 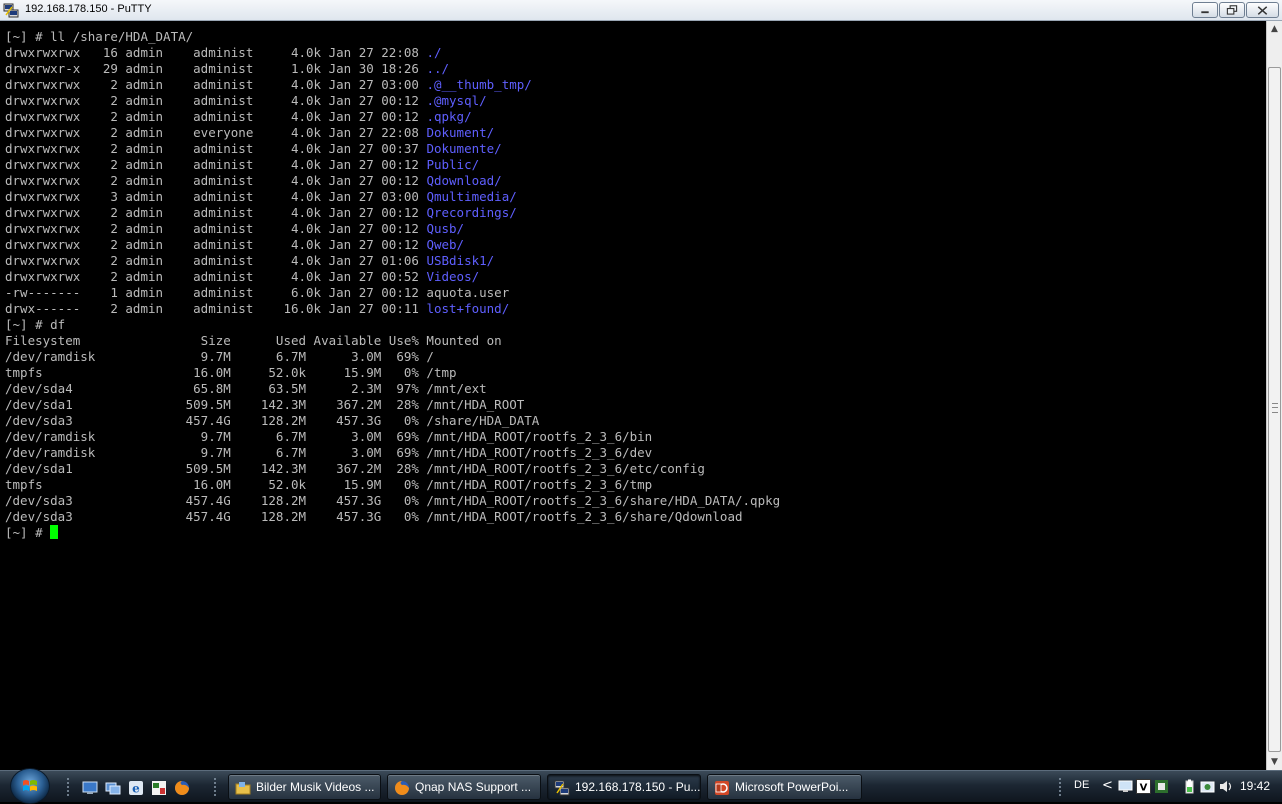 What do you see at coordinates (1161, 786) in the screenshot?
I see `app-tray-icon` at bounding box center [1161, 786].